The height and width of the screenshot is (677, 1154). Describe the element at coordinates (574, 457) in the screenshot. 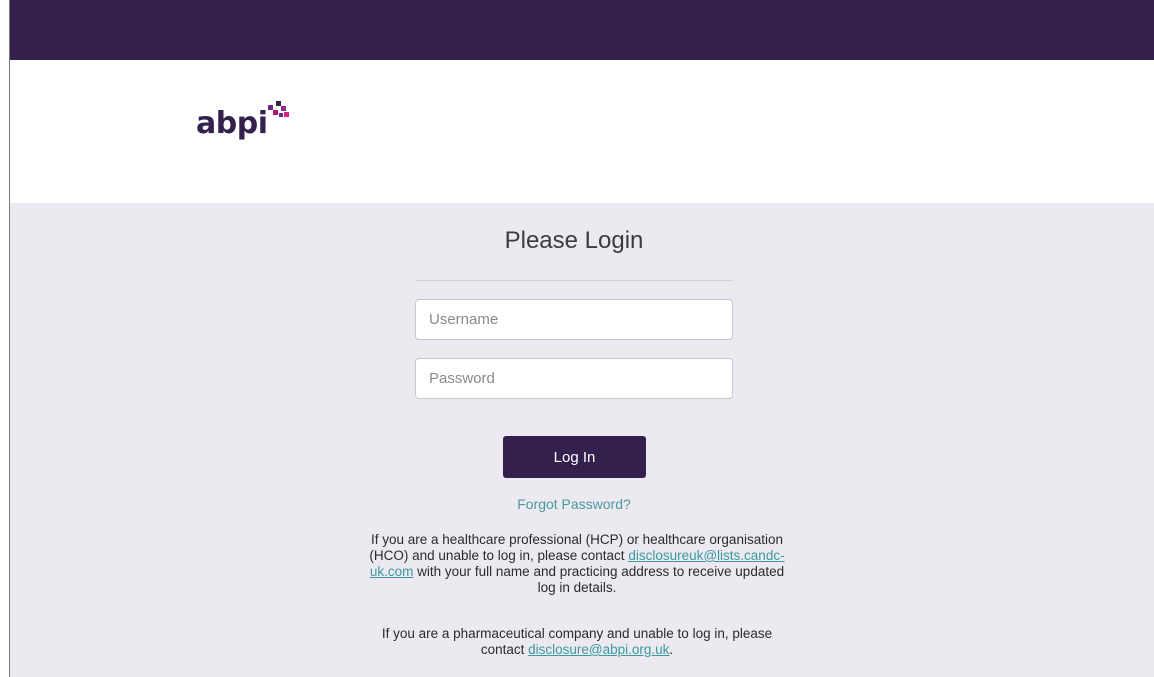

I see `login-button: Log In` at that location.